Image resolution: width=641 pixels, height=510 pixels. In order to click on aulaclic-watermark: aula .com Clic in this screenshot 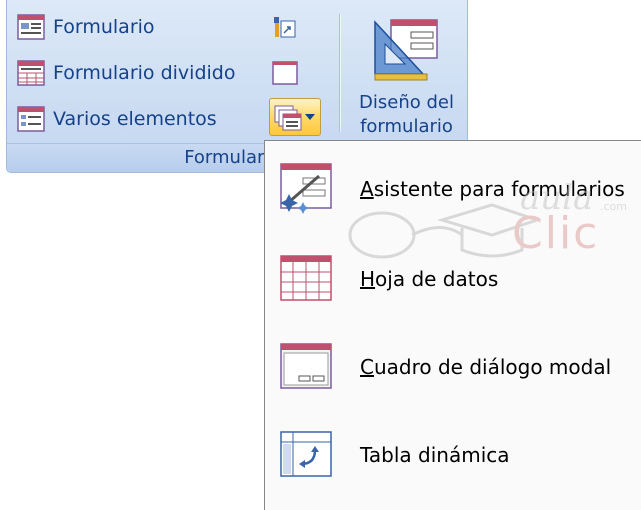, I will do `click(487, 224)`.